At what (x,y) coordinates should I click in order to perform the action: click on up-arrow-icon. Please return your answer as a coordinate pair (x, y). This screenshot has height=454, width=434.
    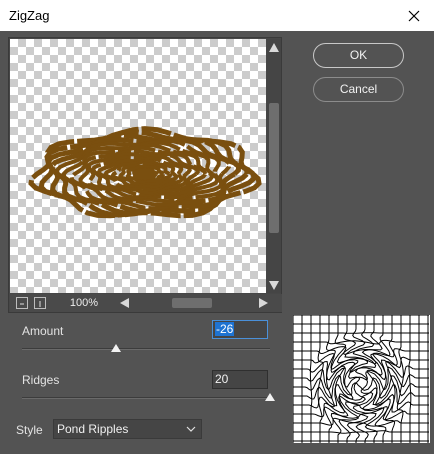
    Looking at the image, I should click on (274, 47).